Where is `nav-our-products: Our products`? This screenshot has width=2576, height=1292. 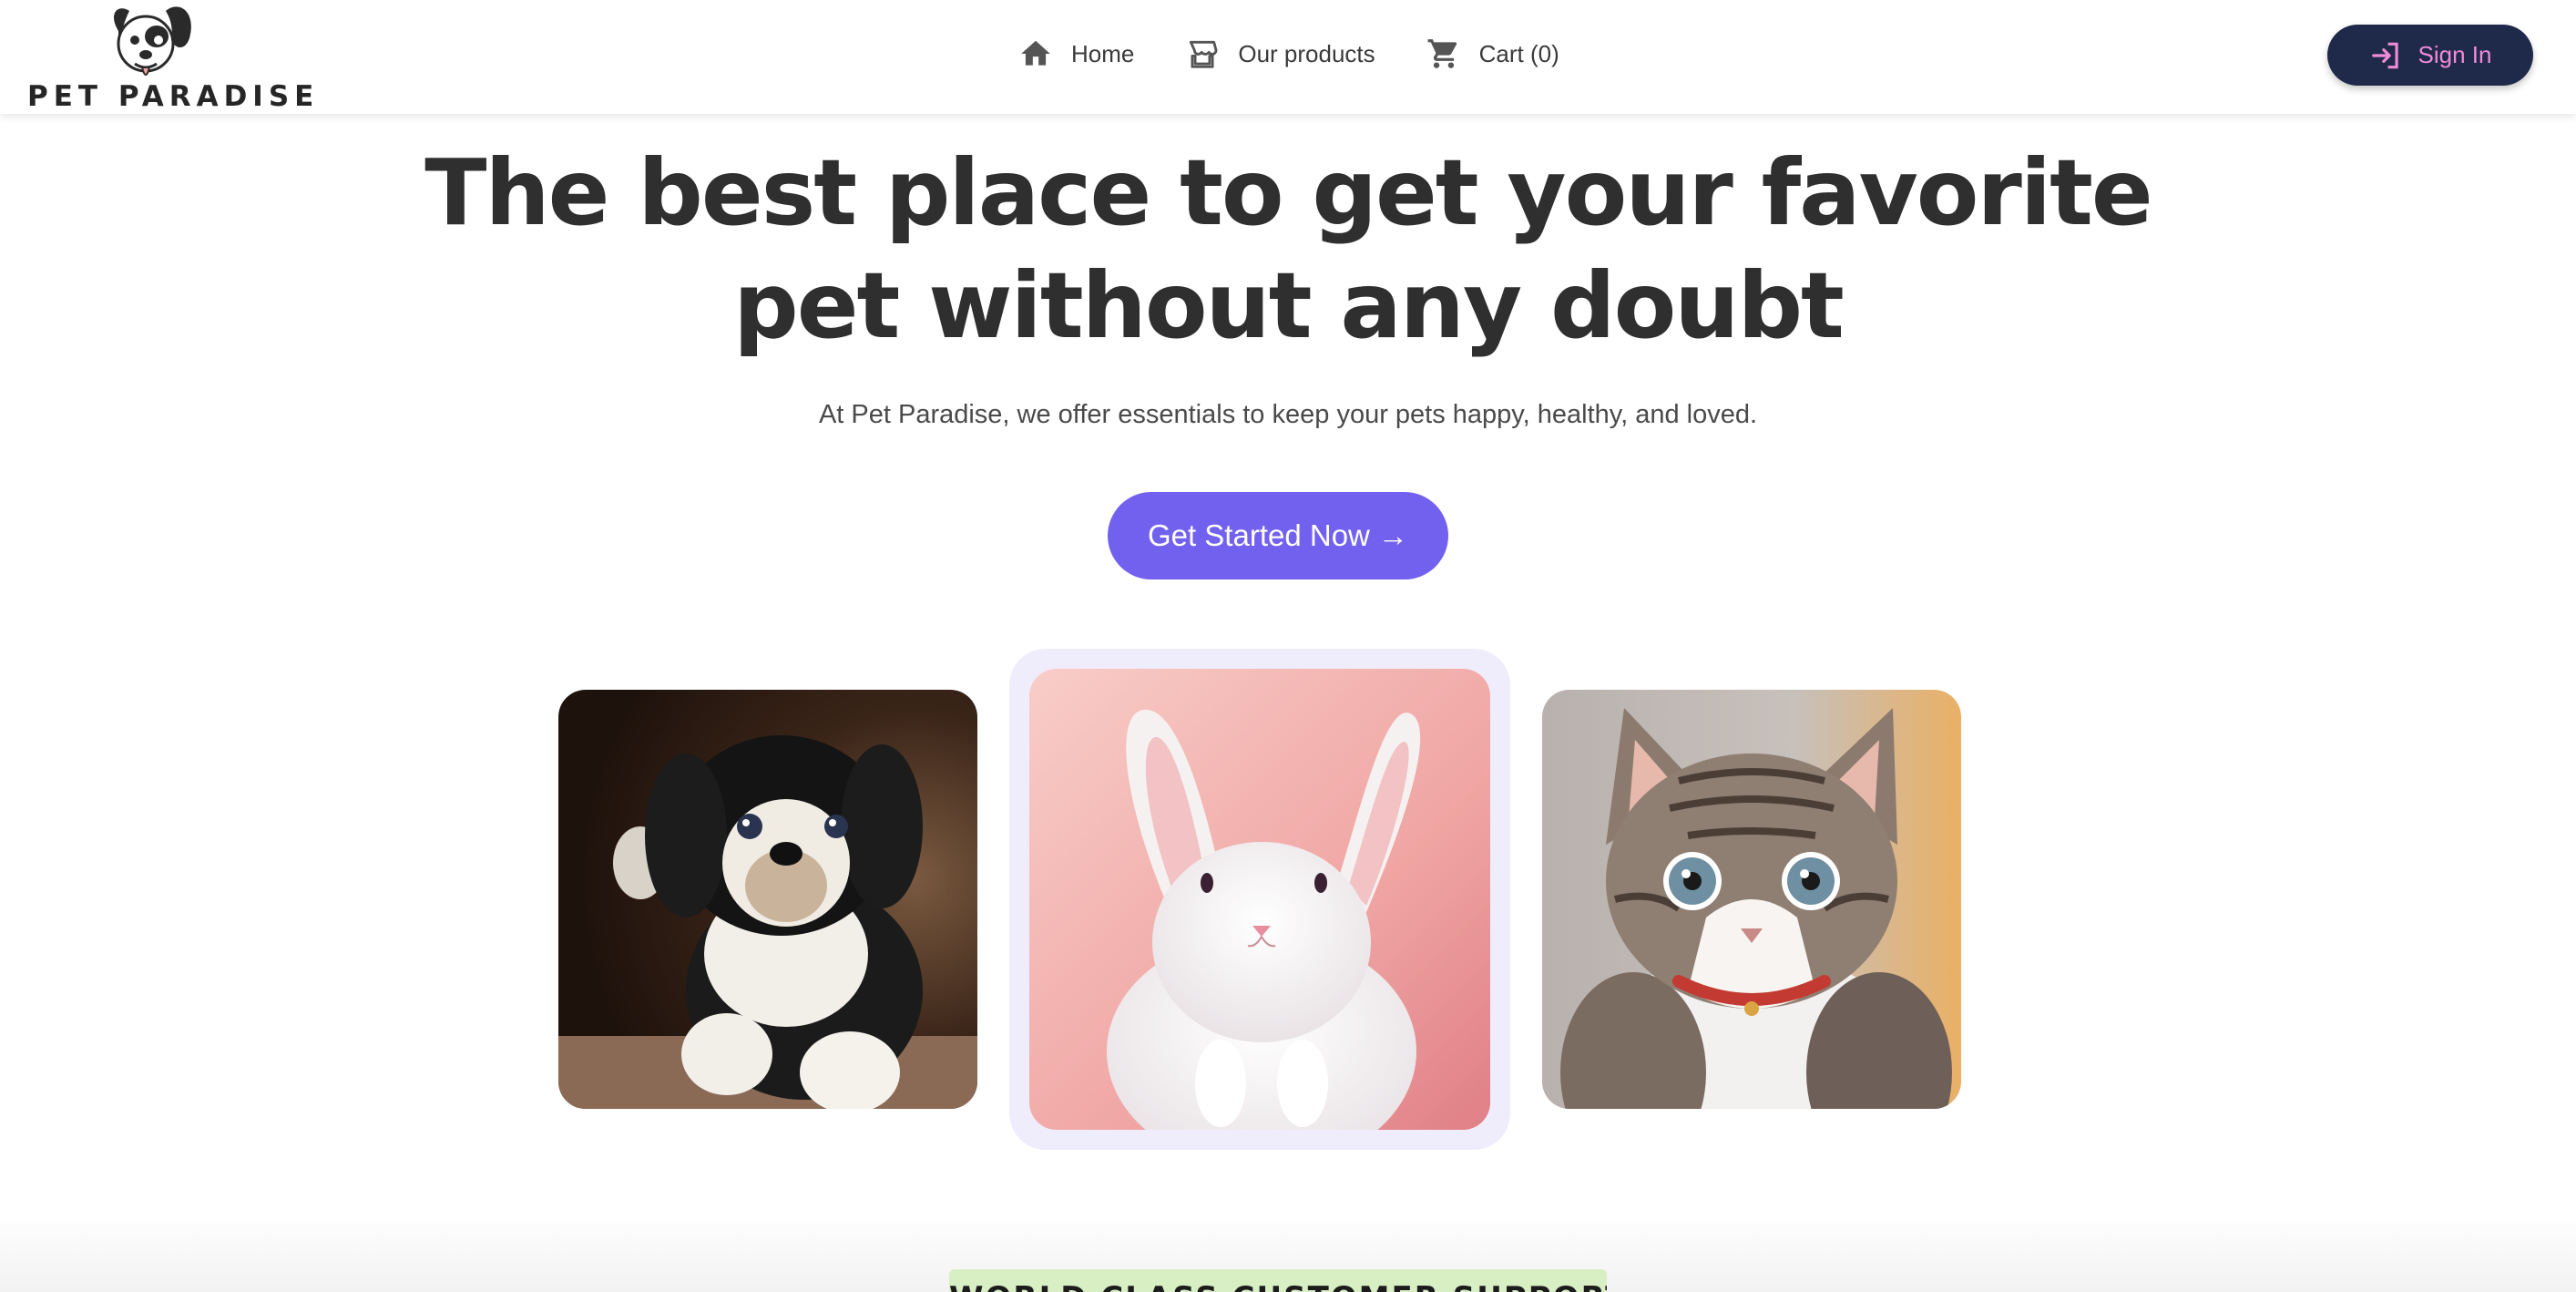
nav-our-products: Our products is located at coordinates (1280, 54).